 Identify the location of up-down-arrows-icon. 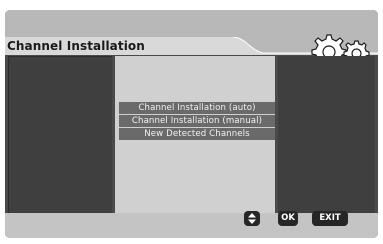
(252, 218).